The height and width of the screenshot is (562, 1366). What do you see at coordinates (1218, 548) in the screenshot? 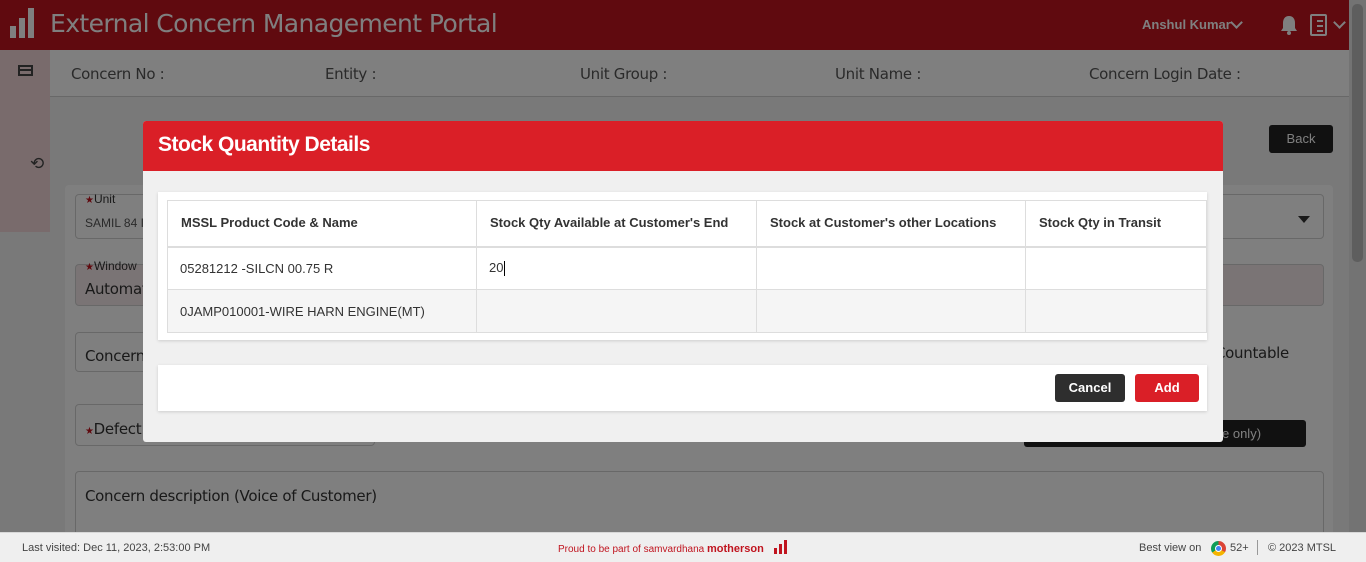
I see `chrome-icon` at bounding box center [1218, 548].